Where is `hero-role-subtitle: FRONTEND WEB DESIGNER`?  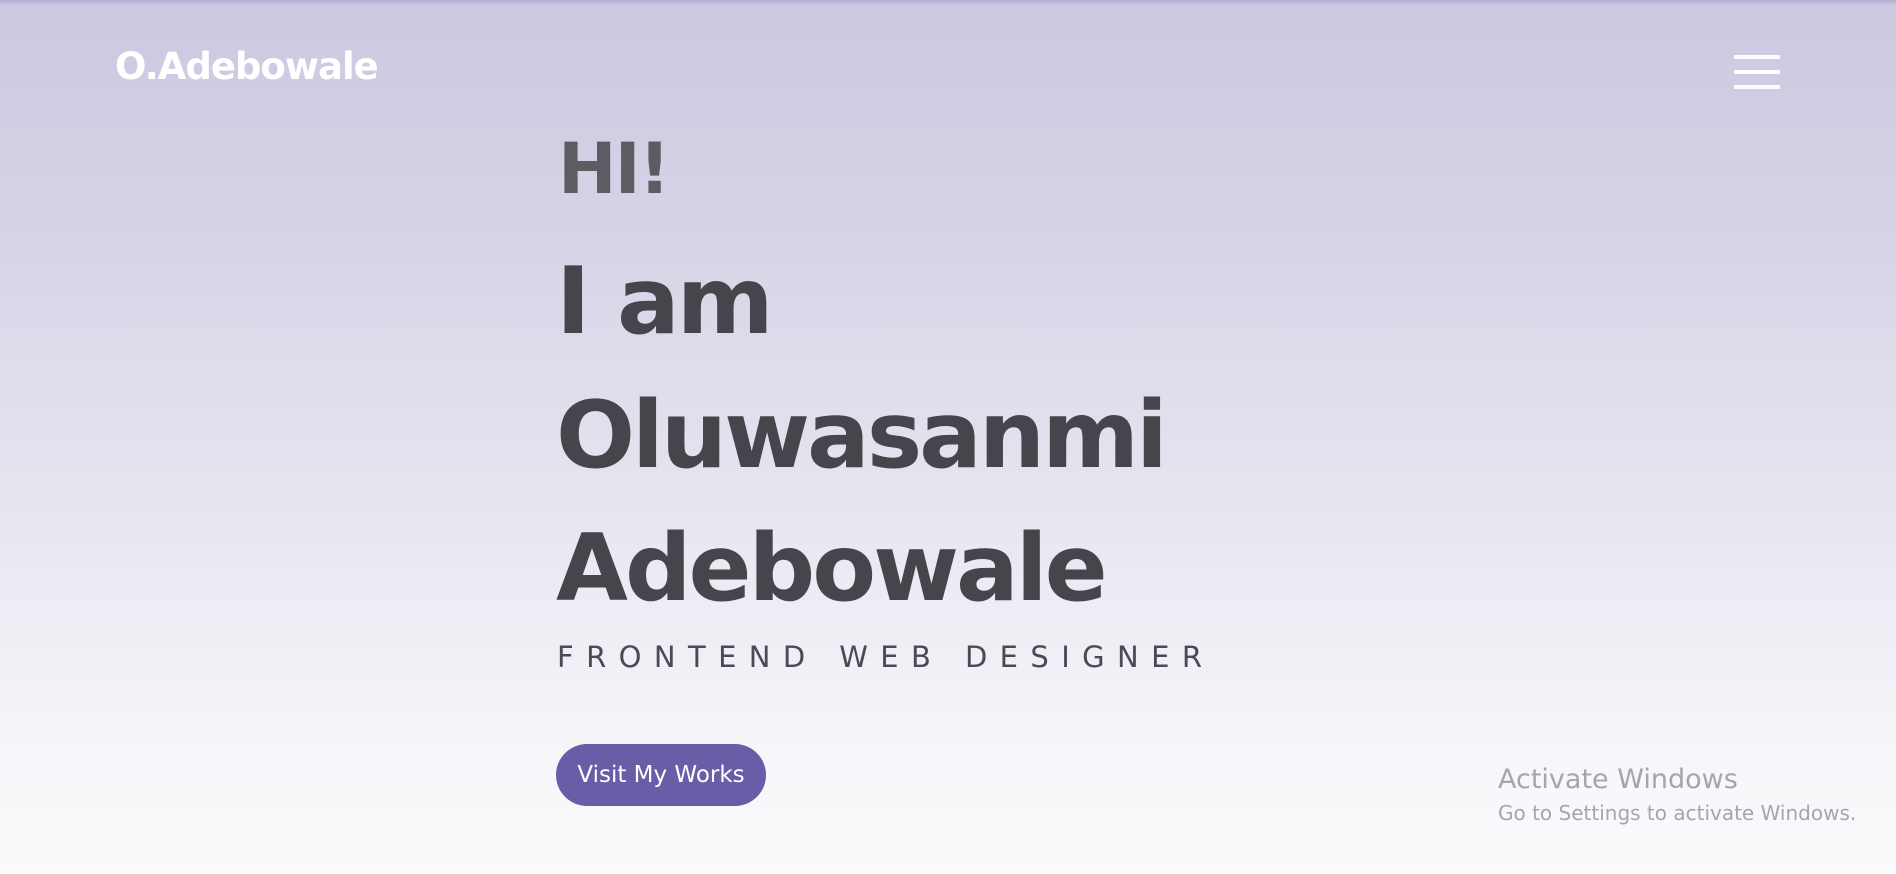 hero-role-subtitle: FRONTEND WEB DESIGNER is located at coordinates (886, 657).